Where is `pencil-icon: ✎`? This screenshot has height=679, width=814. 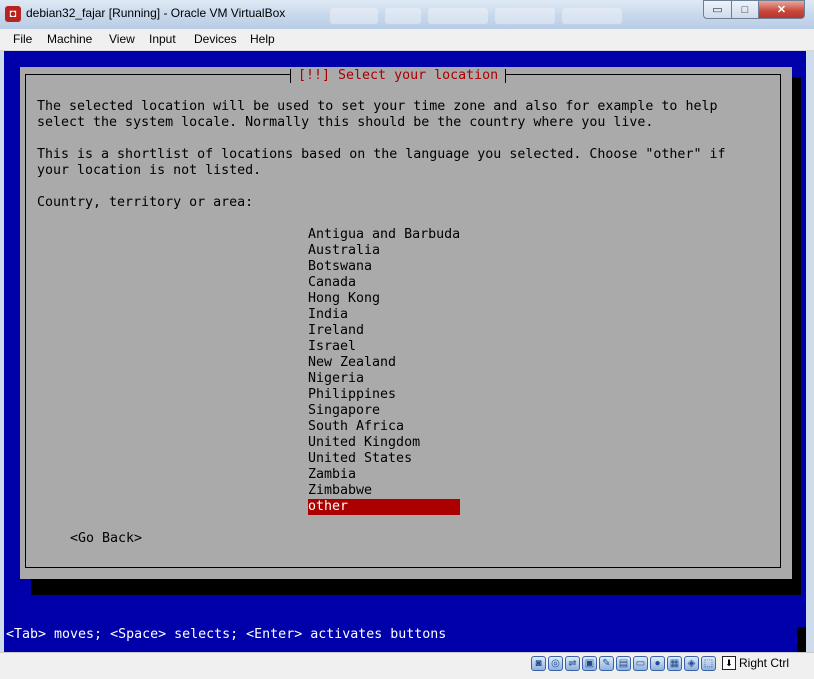
pencil-icon: ✎ is located at coordinates (606, 663).